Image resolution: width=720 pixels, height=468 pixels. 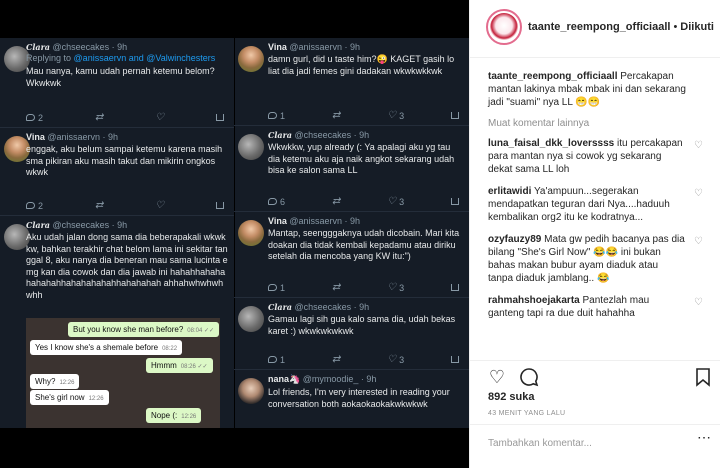 What do you see at coordinates (69, 397) in the screenshot?
I see `chat-bubble: She's girl now 12:26` at bounding box center [69, 397].